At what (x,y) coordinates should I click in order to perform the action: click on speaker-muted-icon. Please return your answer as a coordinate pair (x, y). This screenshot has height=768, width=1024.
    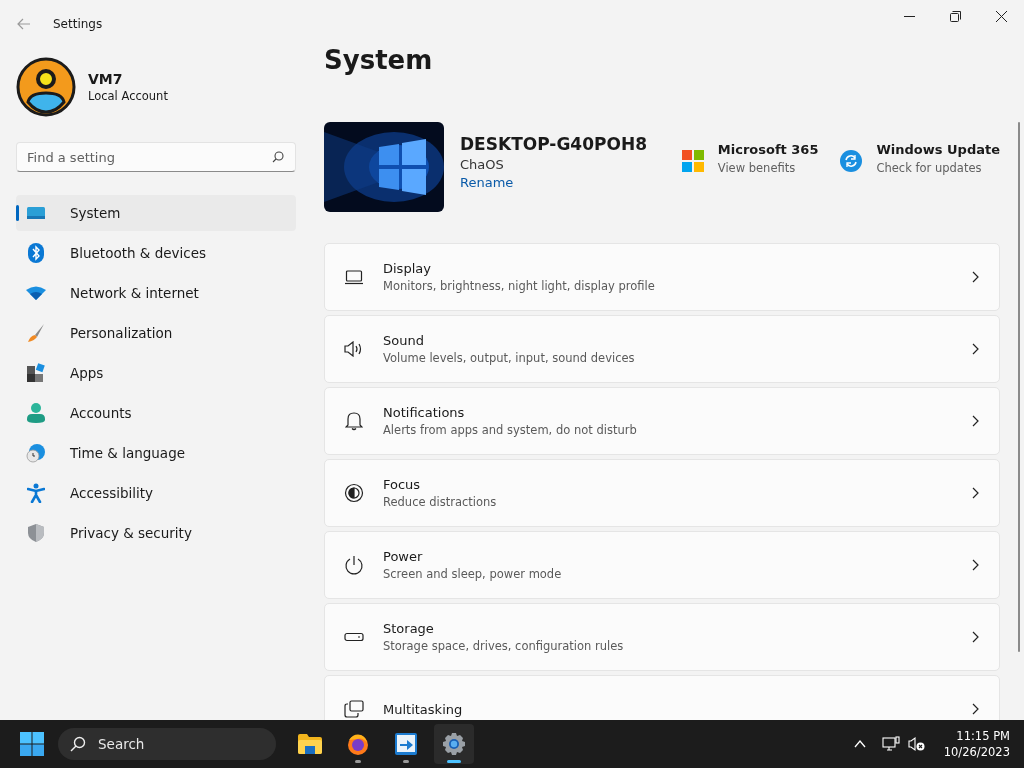
    Looking at the image, I should click on (916, 744).